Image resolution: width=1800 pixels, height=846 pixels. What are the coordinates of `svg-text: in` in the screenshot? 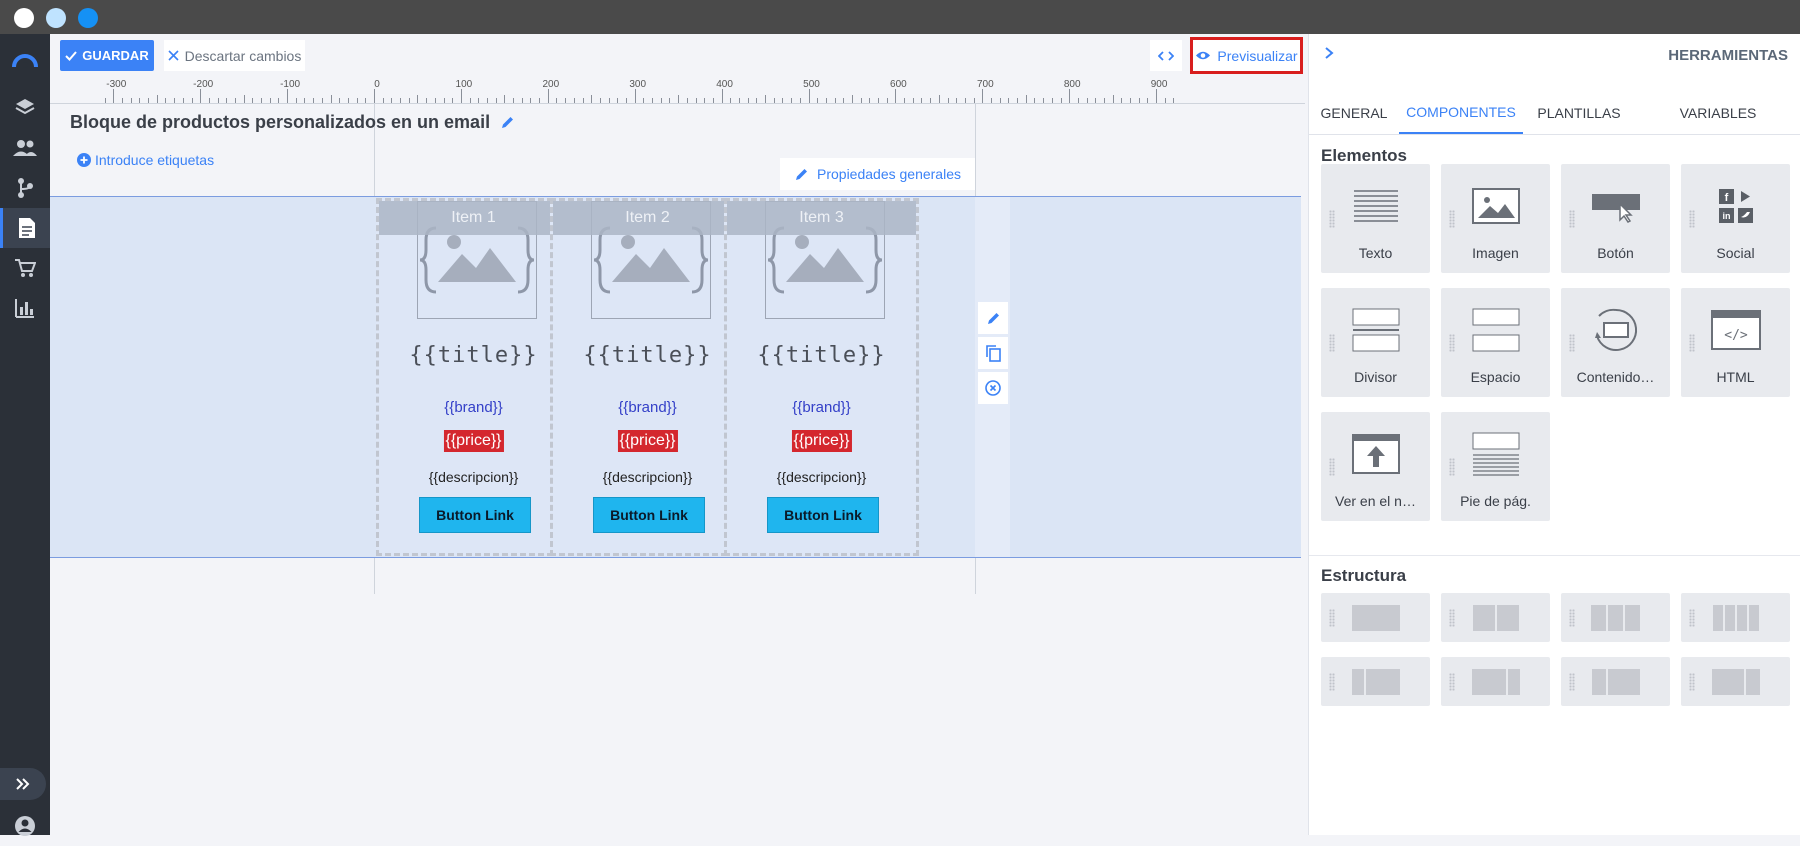 It's located at (1726, 216).